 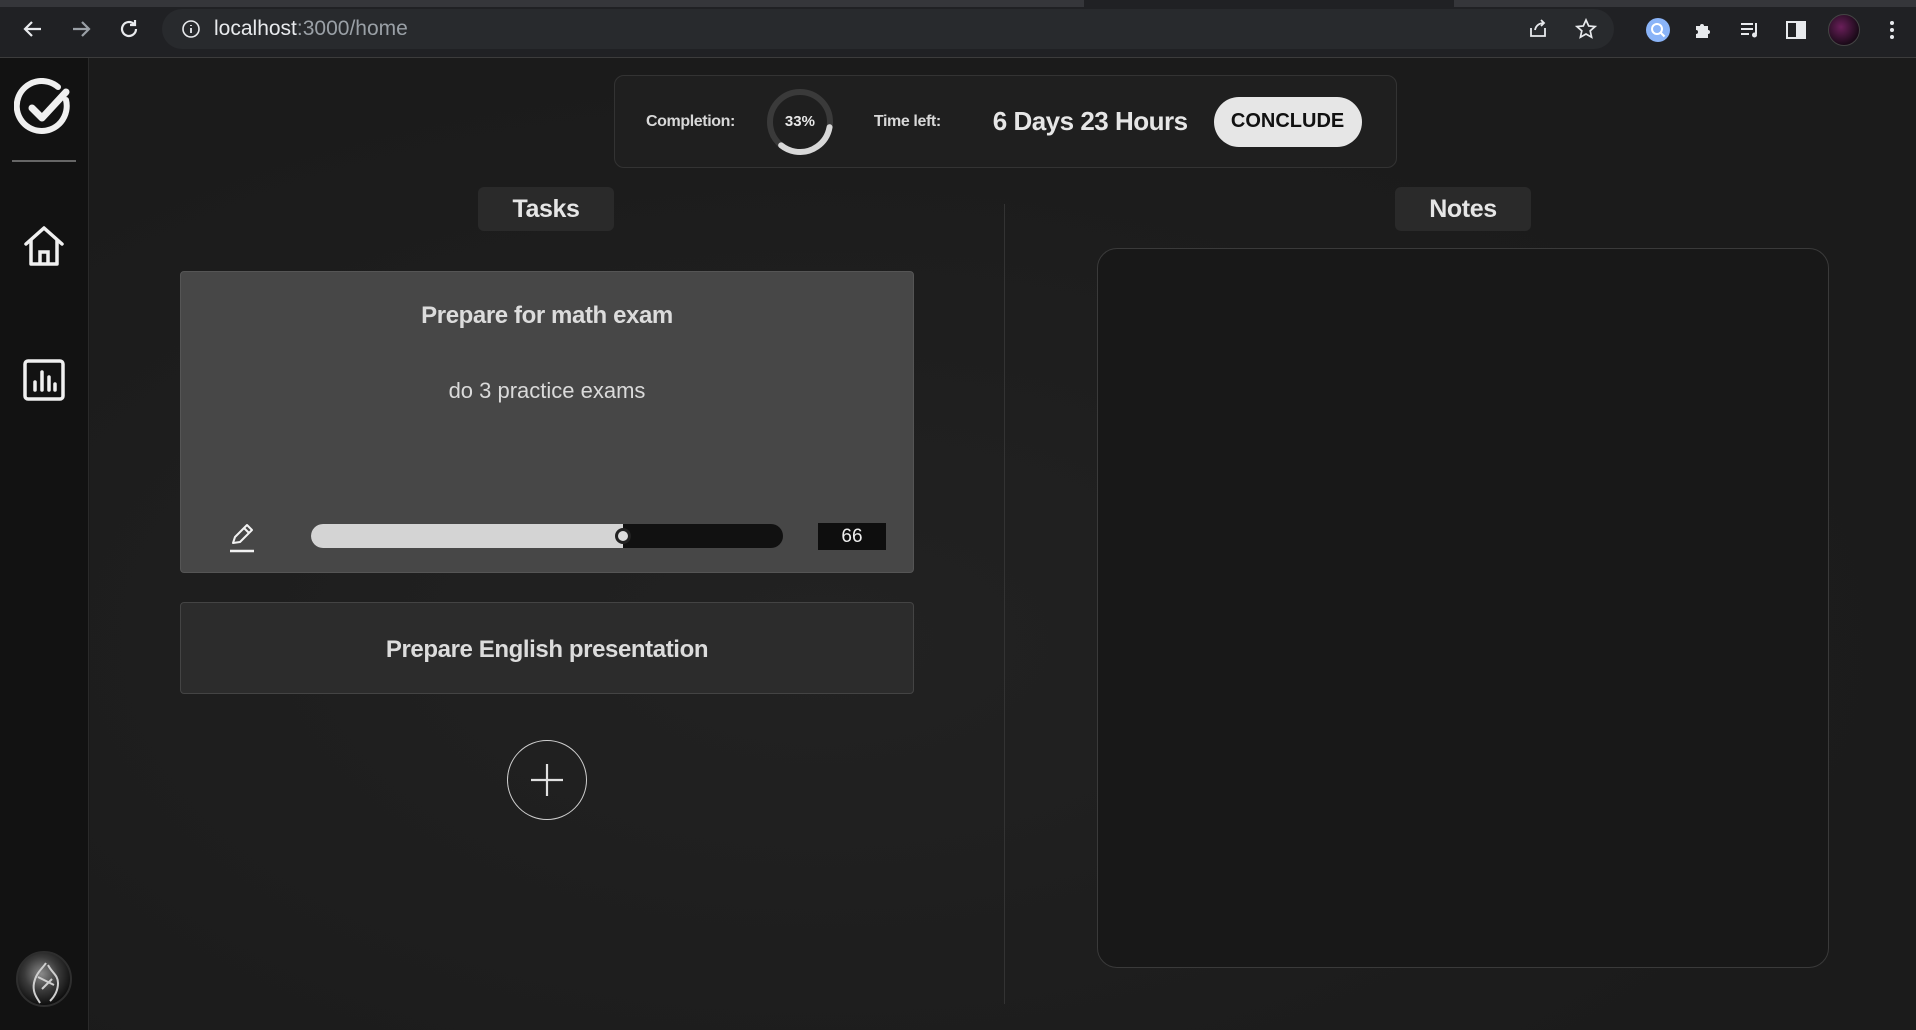 What do you see at coordinates (690, 121) in the screenshot?
I see `completion-label: Completion:` at bounding box center [690, 121].